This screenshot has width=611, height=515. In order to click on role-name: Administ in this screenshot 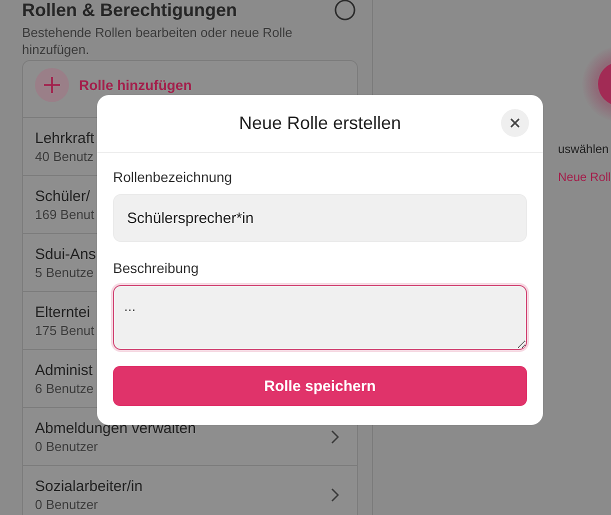, I will do `click(64, 370)`.